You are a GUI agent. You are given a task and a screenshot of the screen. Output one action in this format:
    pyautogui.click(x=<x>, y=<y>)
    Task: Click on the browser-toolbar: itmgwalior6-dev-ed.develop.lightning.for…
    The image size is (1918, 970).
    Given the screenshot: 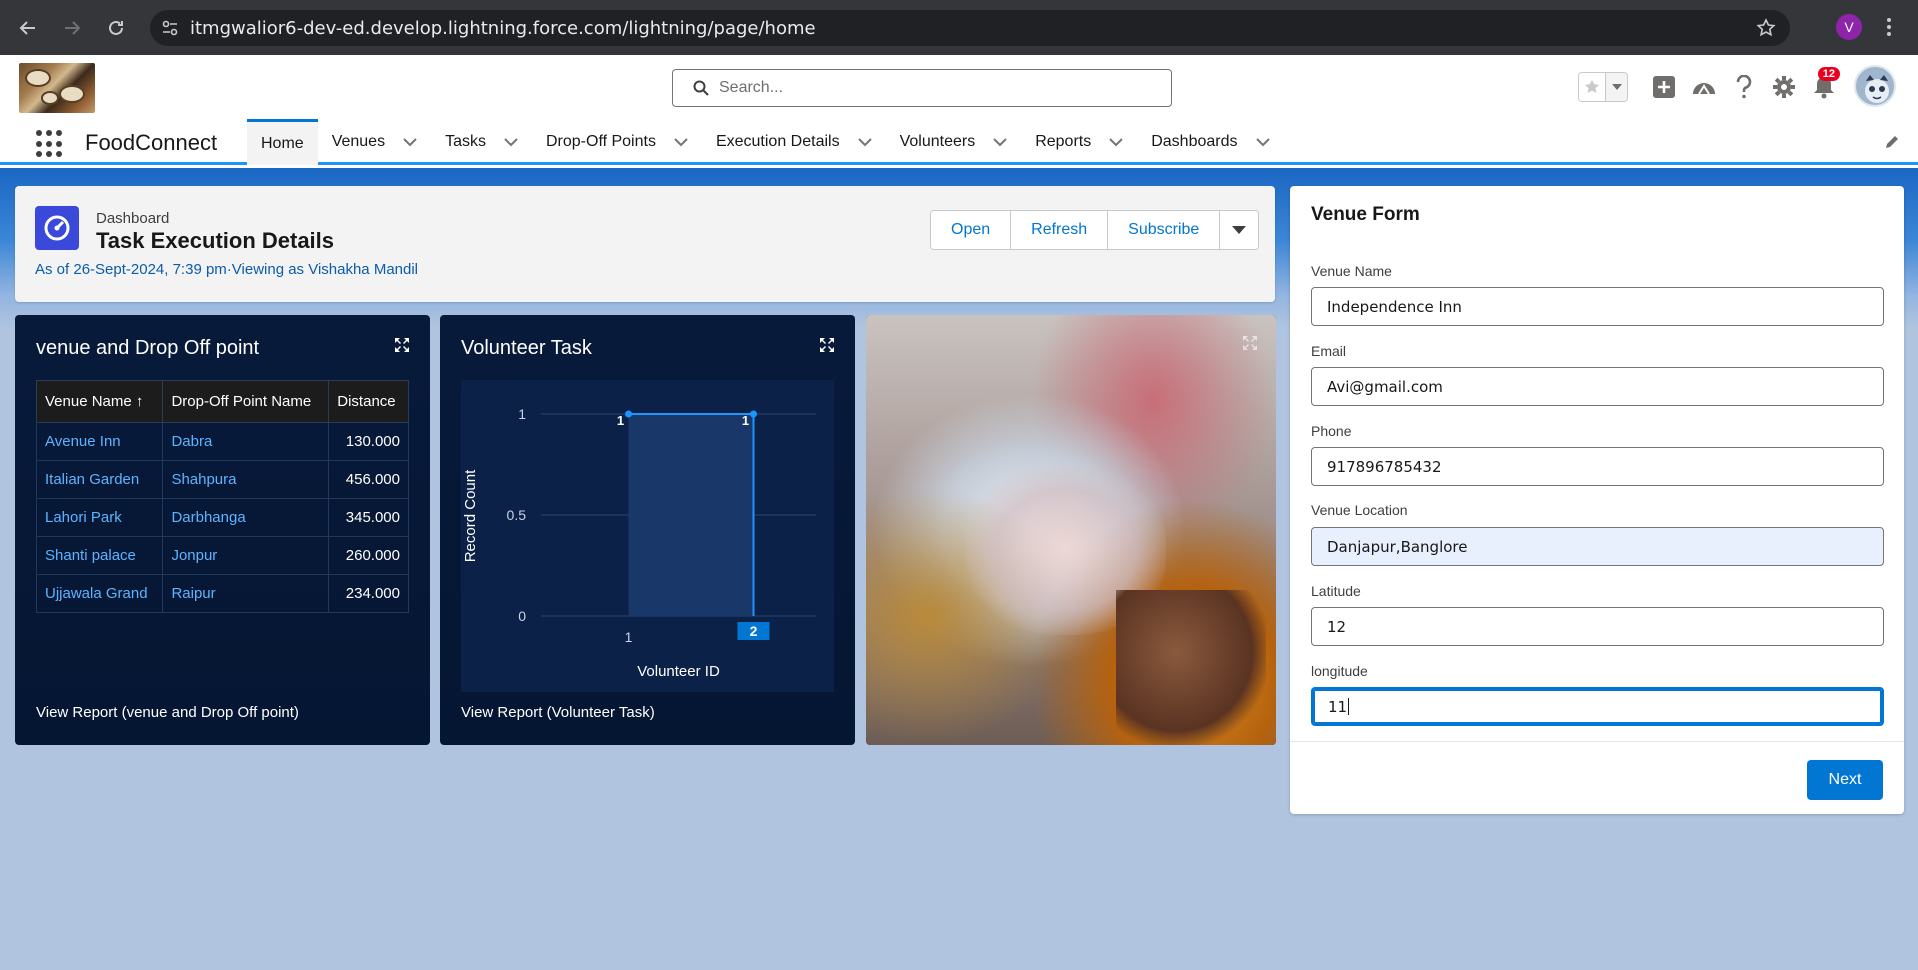 What is the action you would take?
    pyautogui.click(x=959, y=27)
    